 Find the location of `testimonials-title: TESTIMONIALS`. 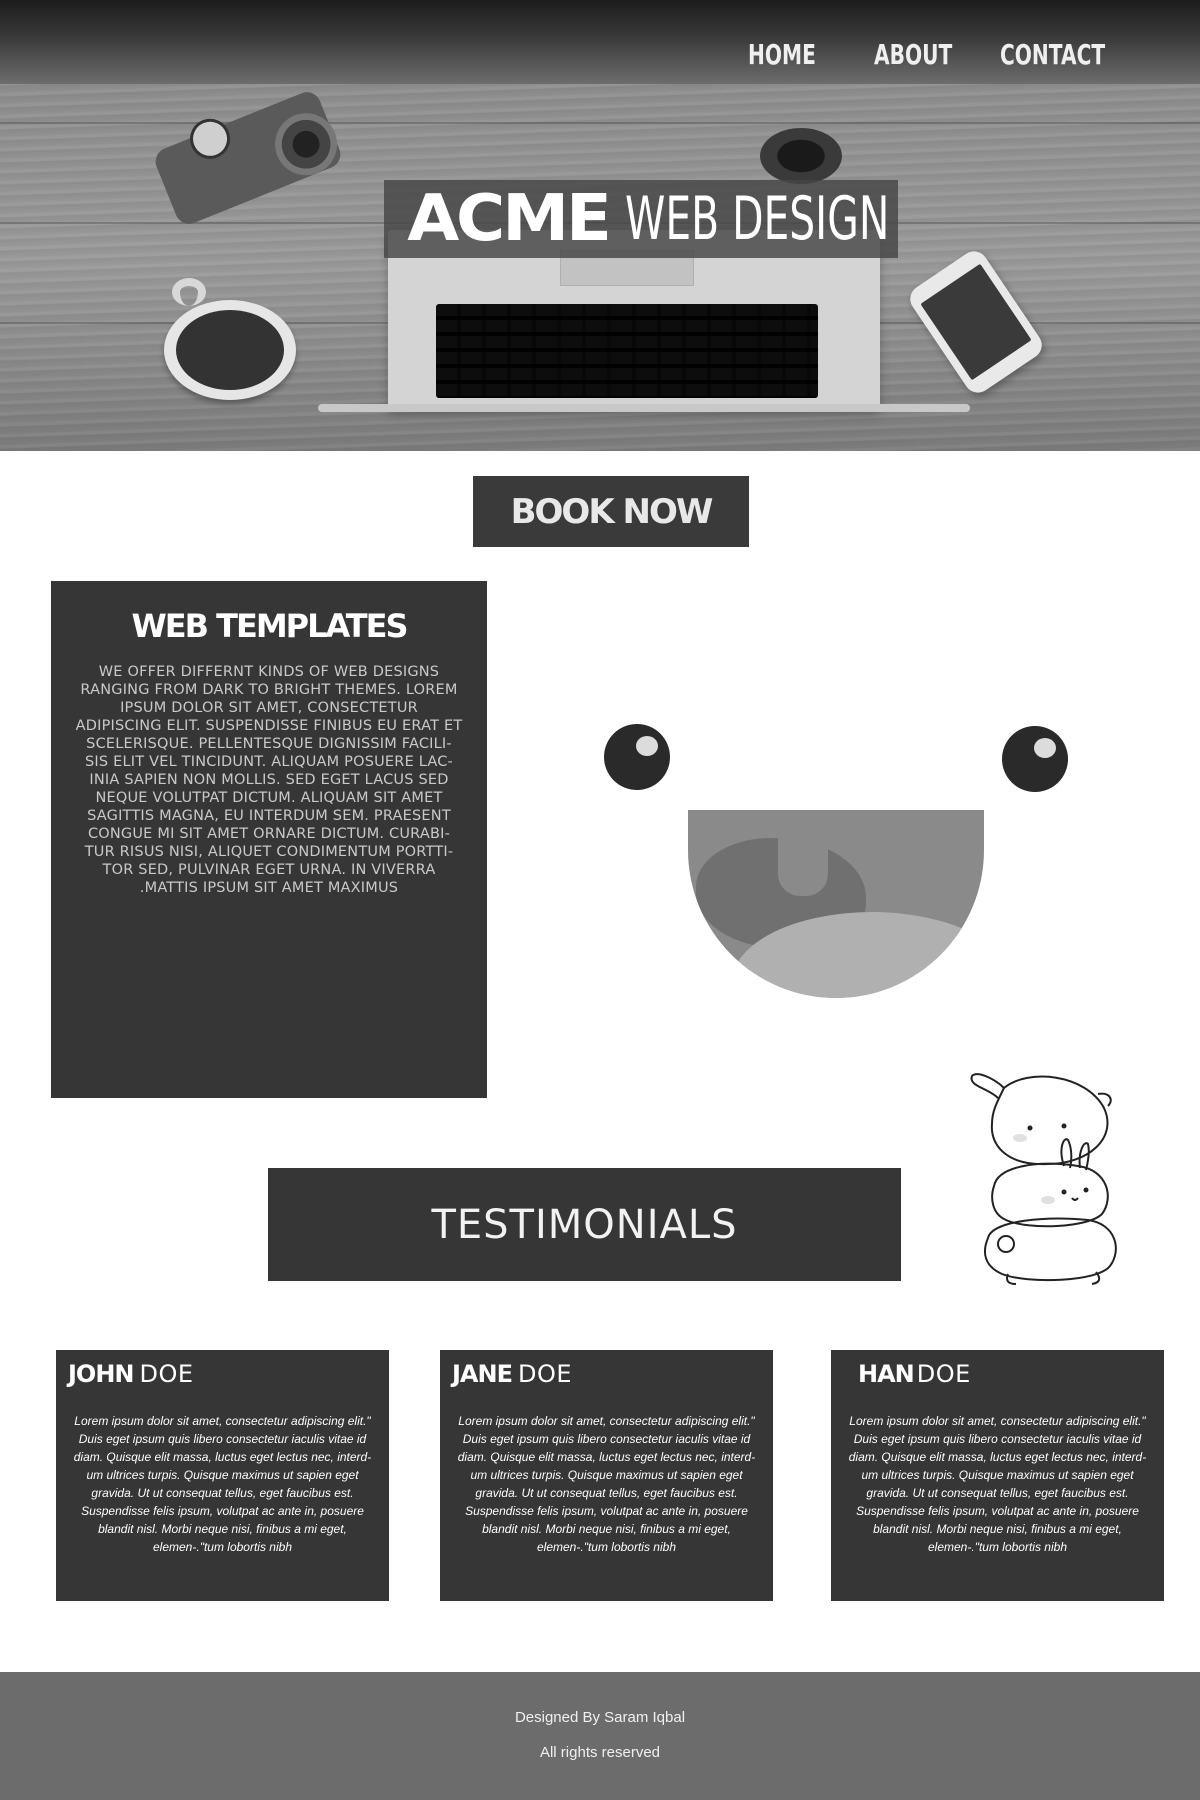

testimonials-title: TESTIMONIALS is located at coordinates (584, 1224).